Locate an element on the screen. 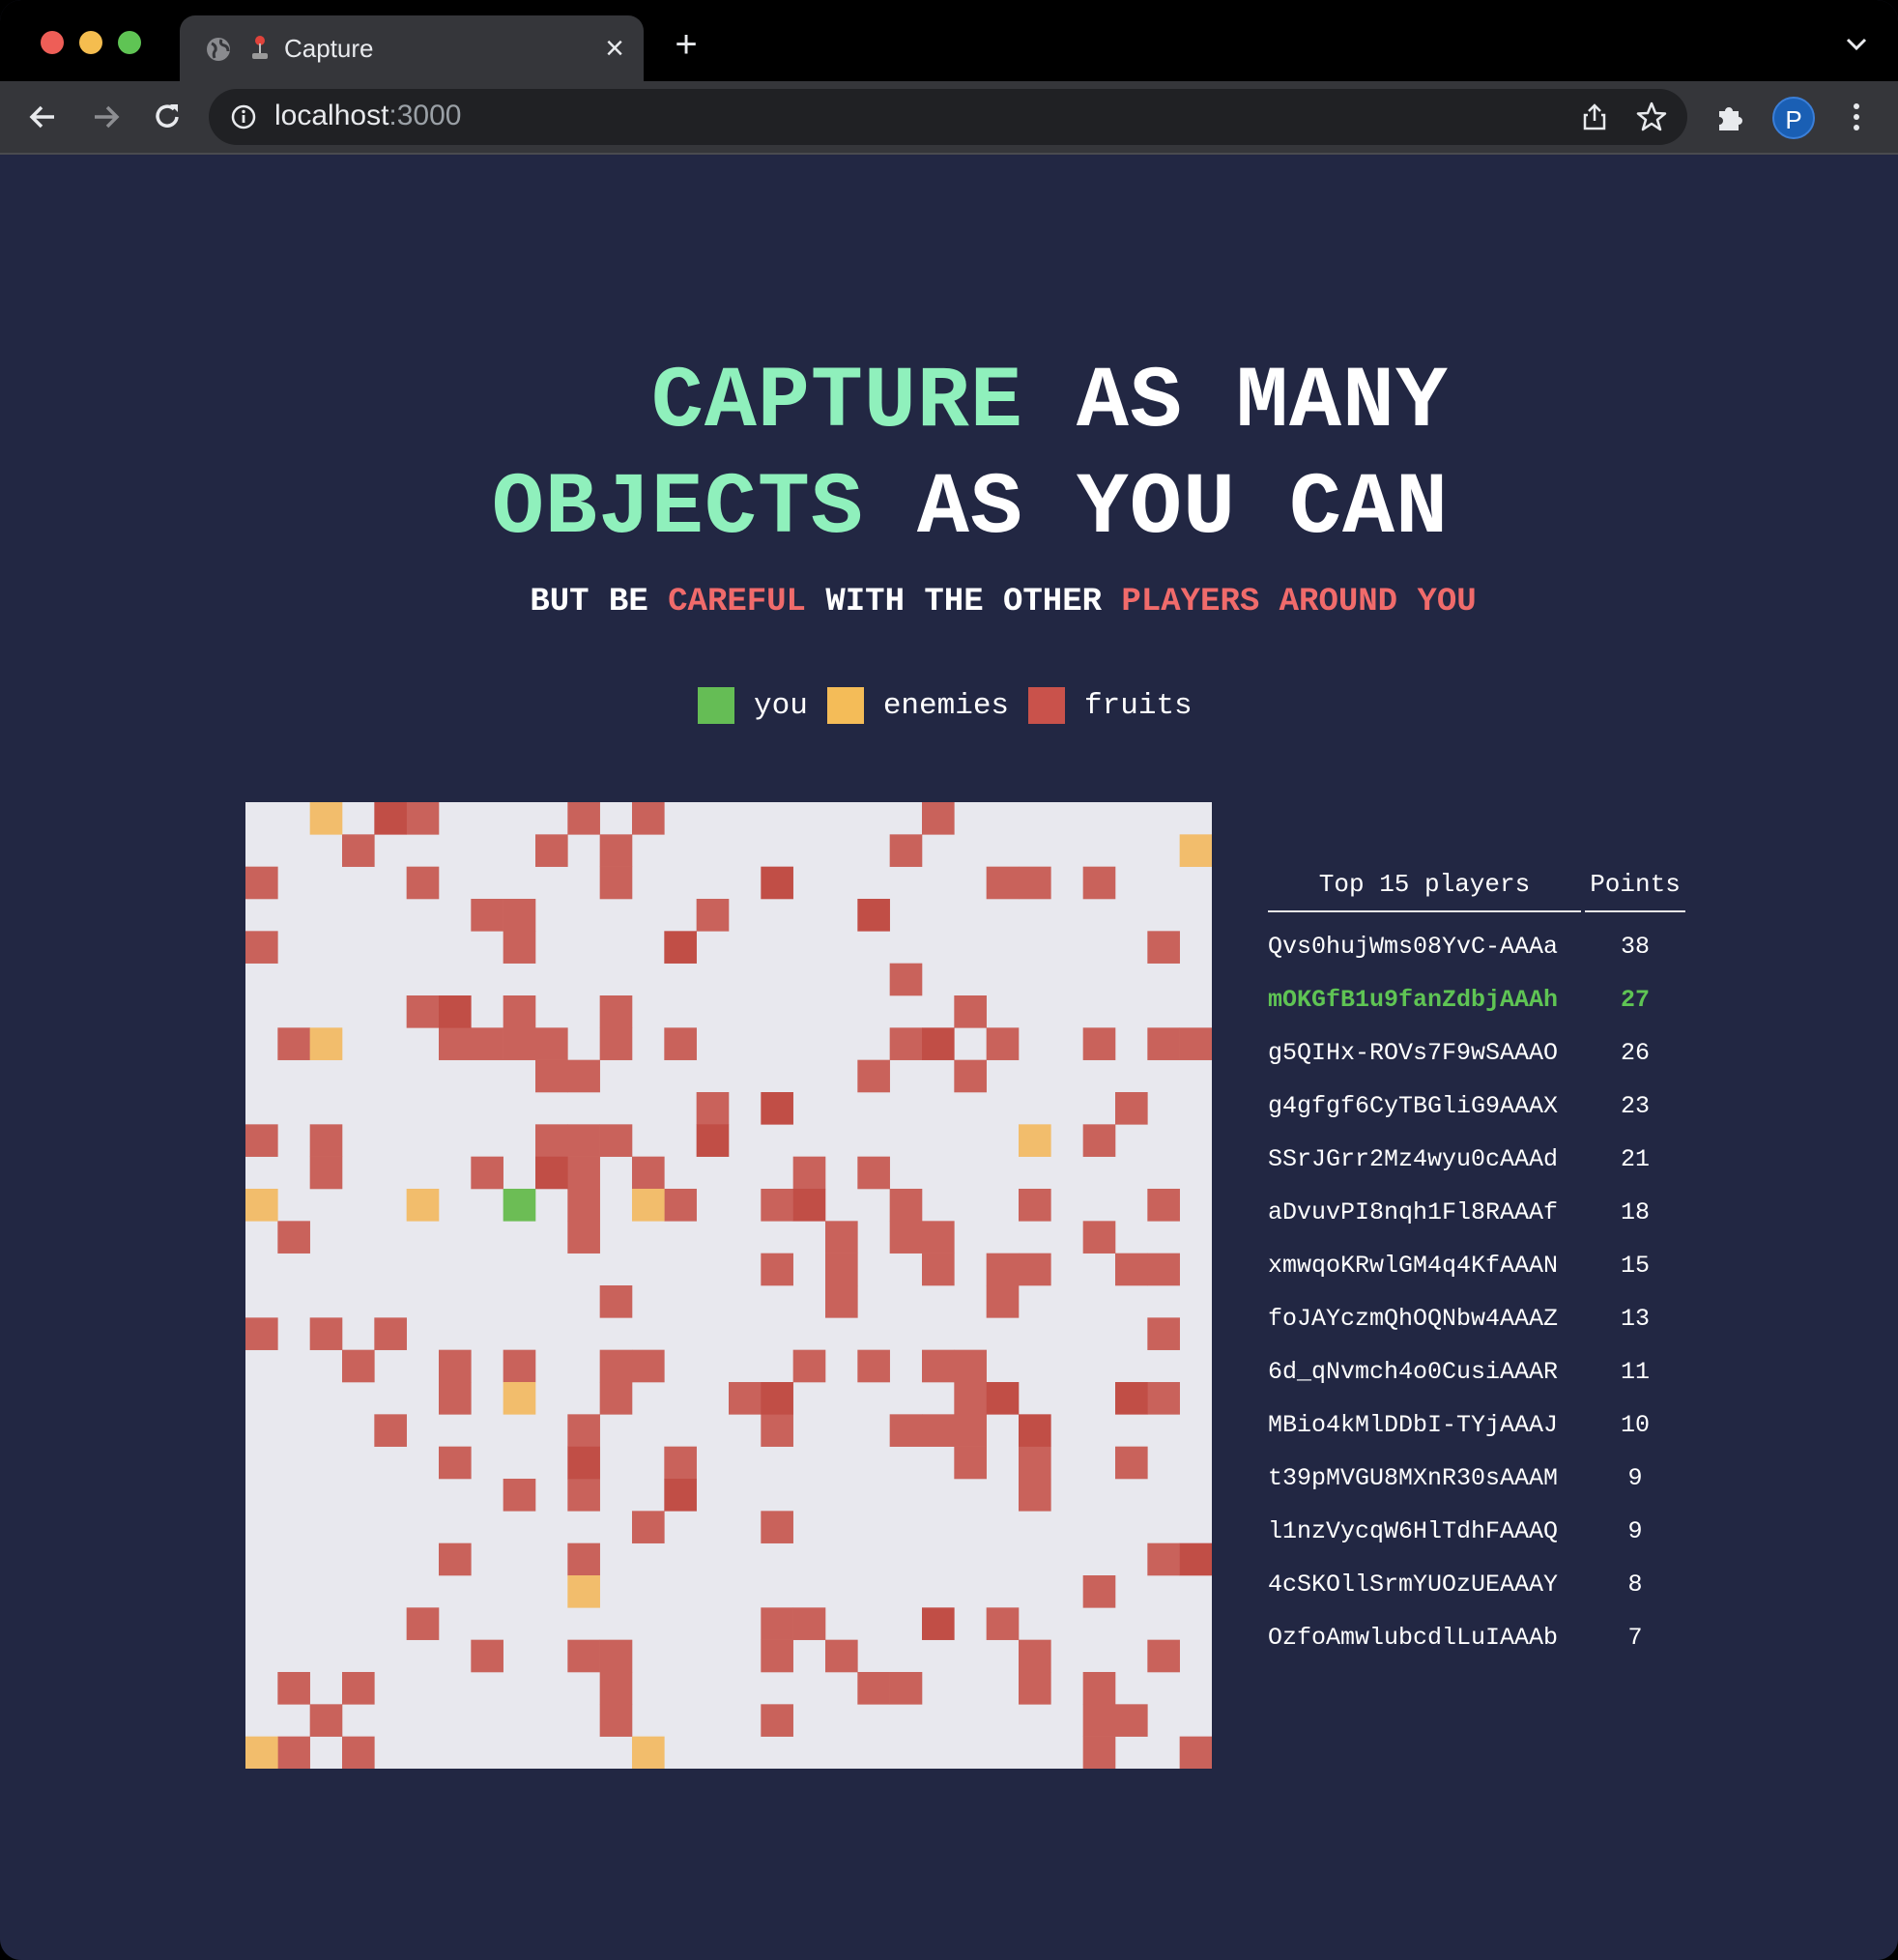  profile-avatar: P is located at coordinates (1793, 118).